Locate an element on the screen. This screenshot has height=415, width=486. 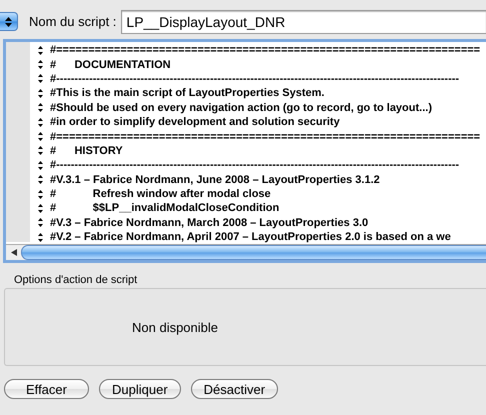
script-name-field: LP__DisplayLayout_DNR is located at coordinates (303, 22).